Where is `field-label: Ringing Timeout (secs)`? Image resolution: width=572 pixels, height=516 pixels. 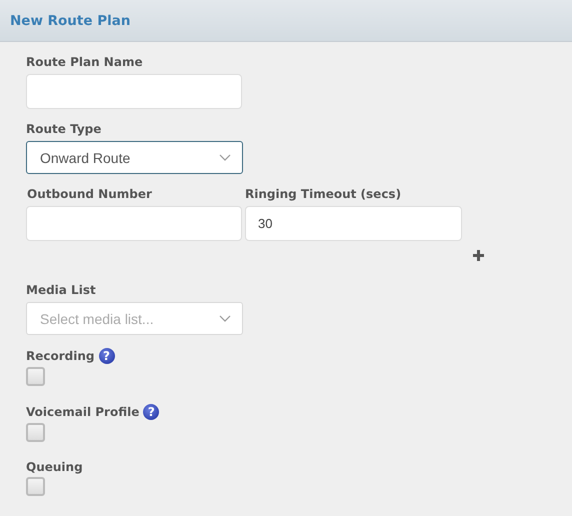
field-label: Ringing Timeout (secs) is located at coordinates (323, 194).